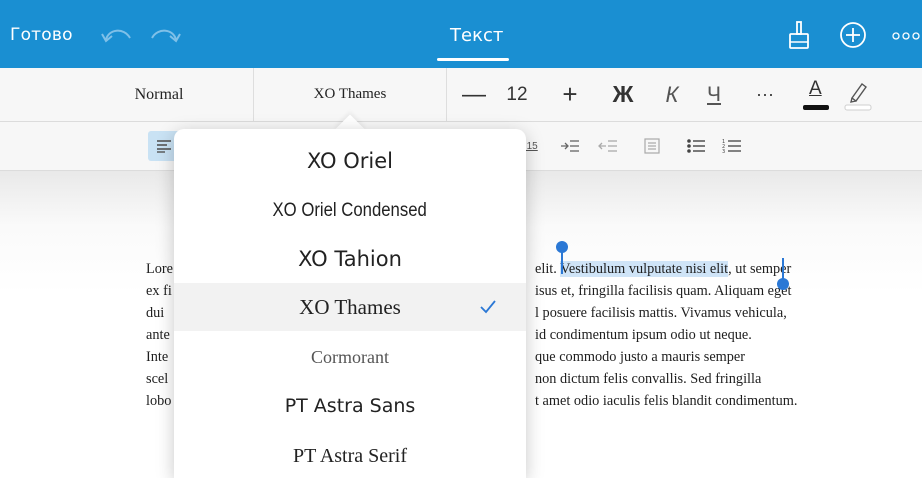 The width and height of the screenshot is (922, 478). I want to click on line-text: elit., so click(548, 269).